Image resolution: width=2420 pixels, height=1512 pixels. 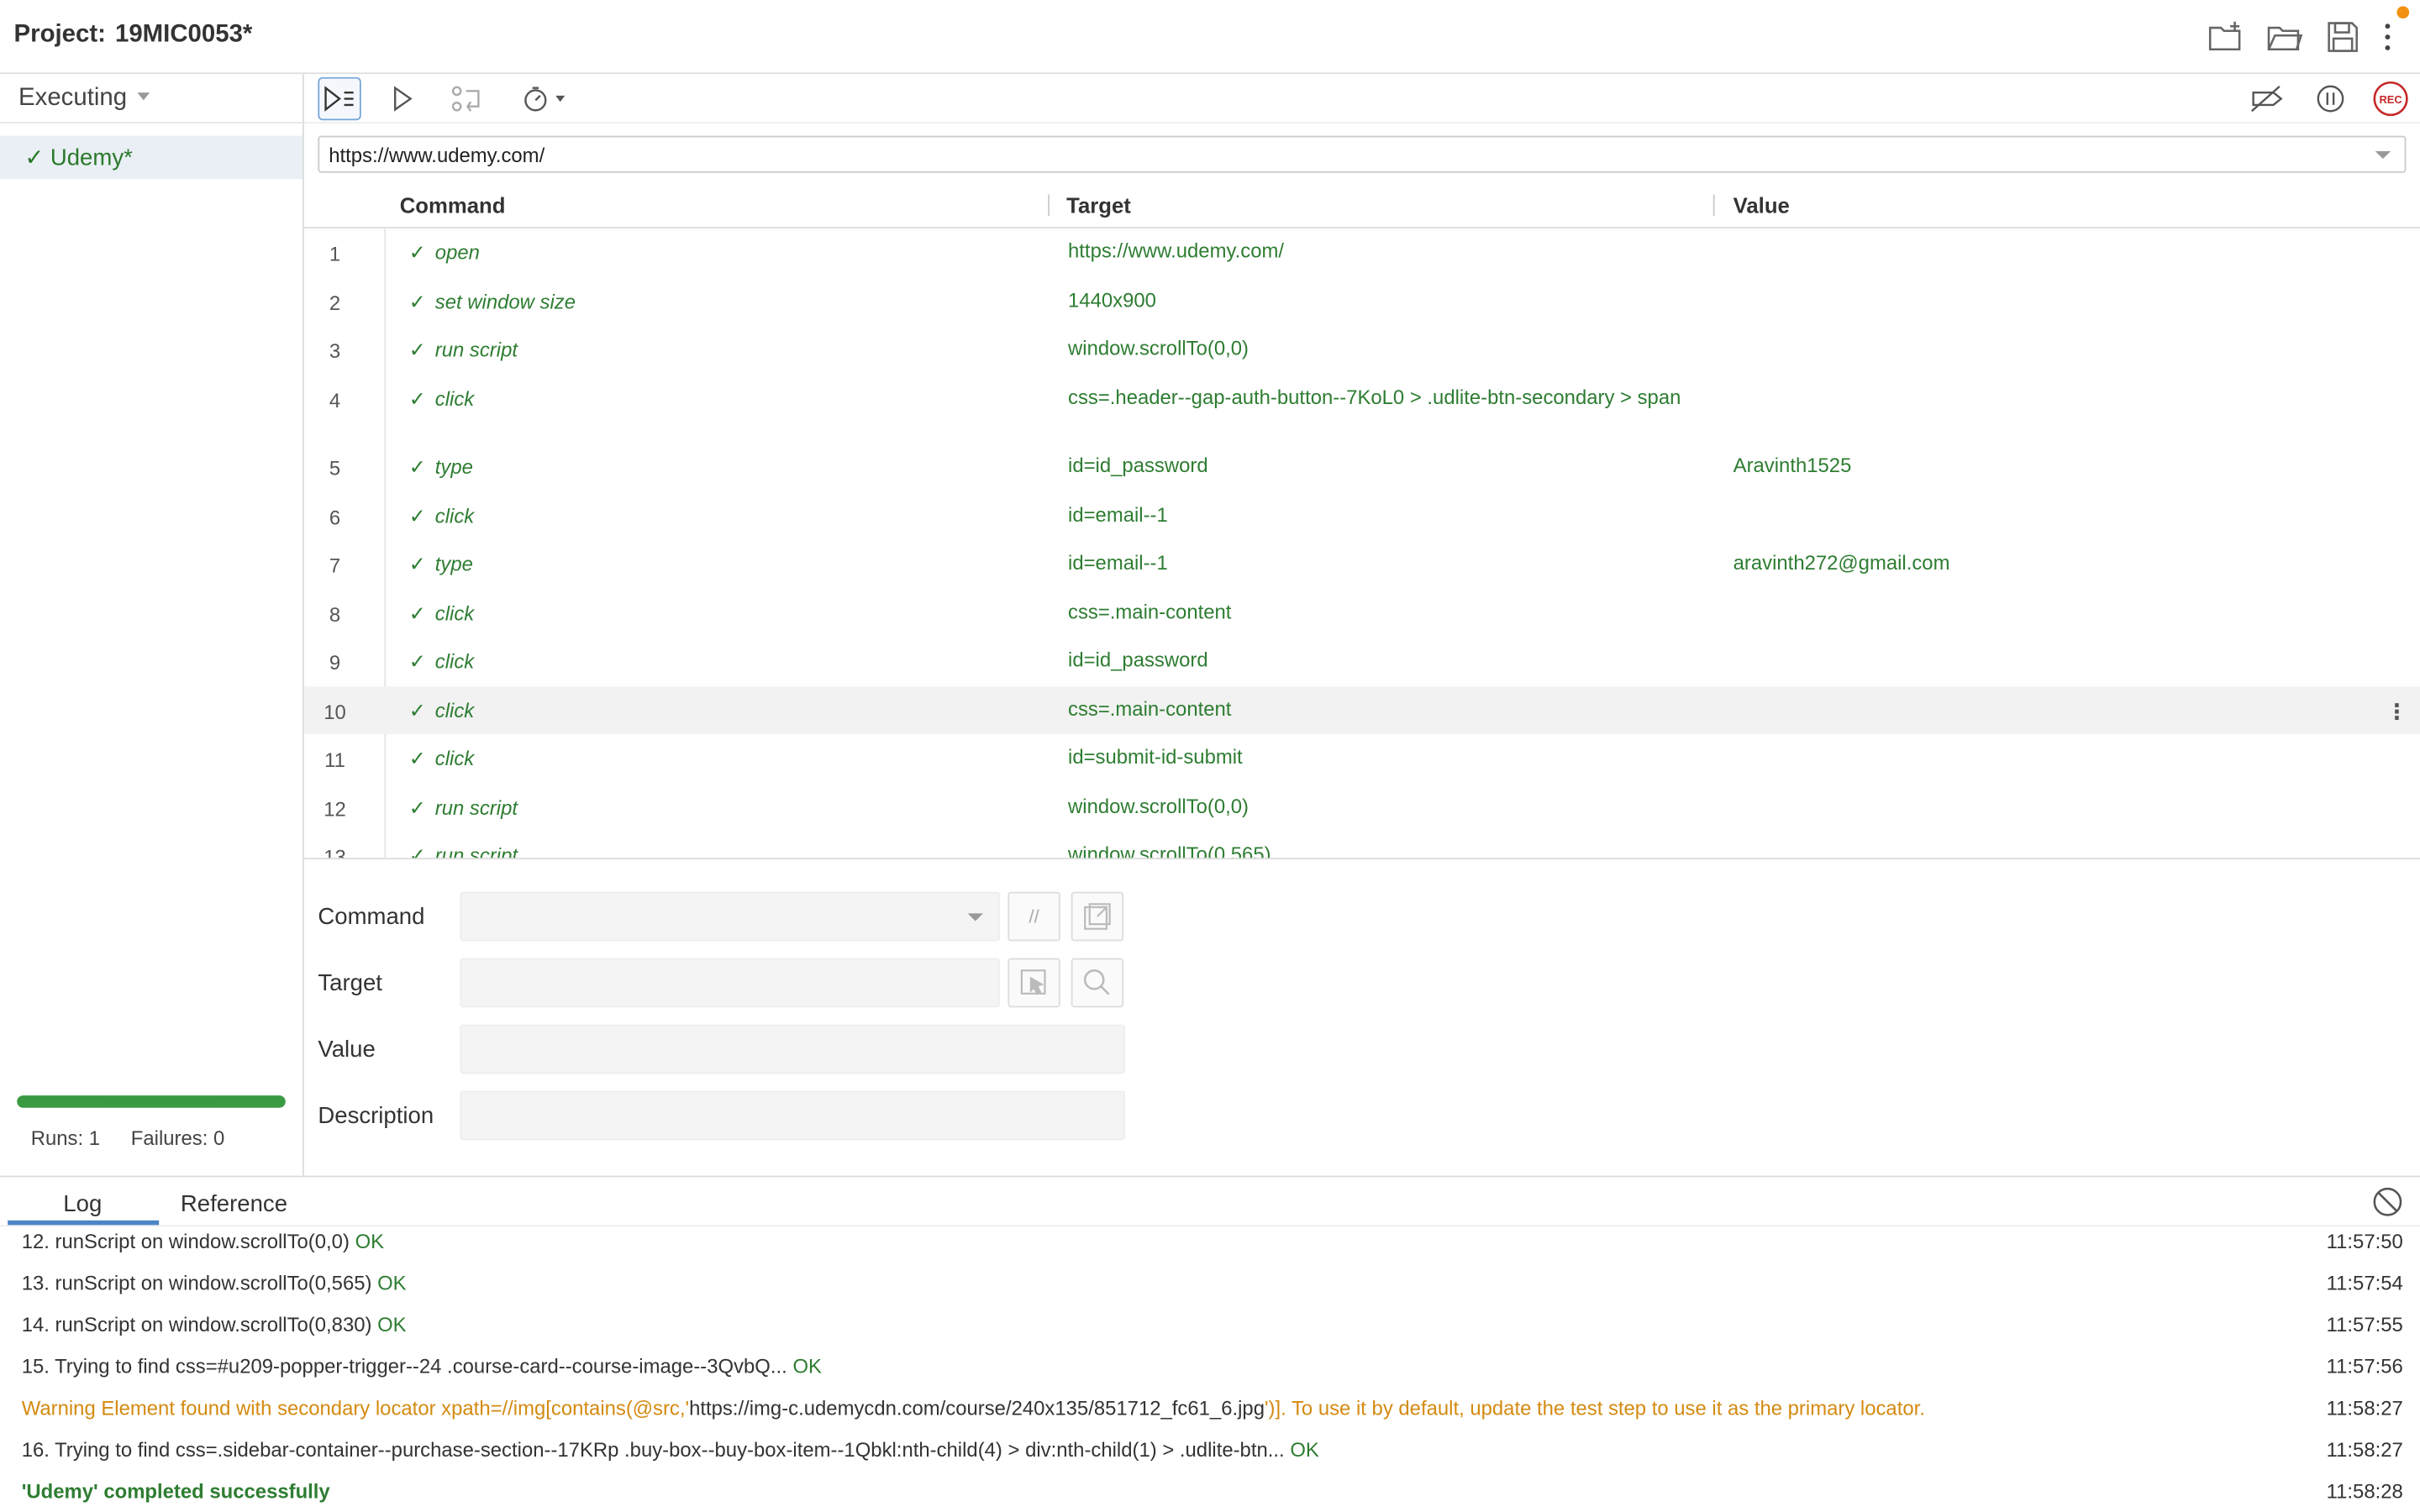 What do you see at coordinates (335, 808) in the screenshot?
I see `row-index: 12` at bounding box center [335, 808].